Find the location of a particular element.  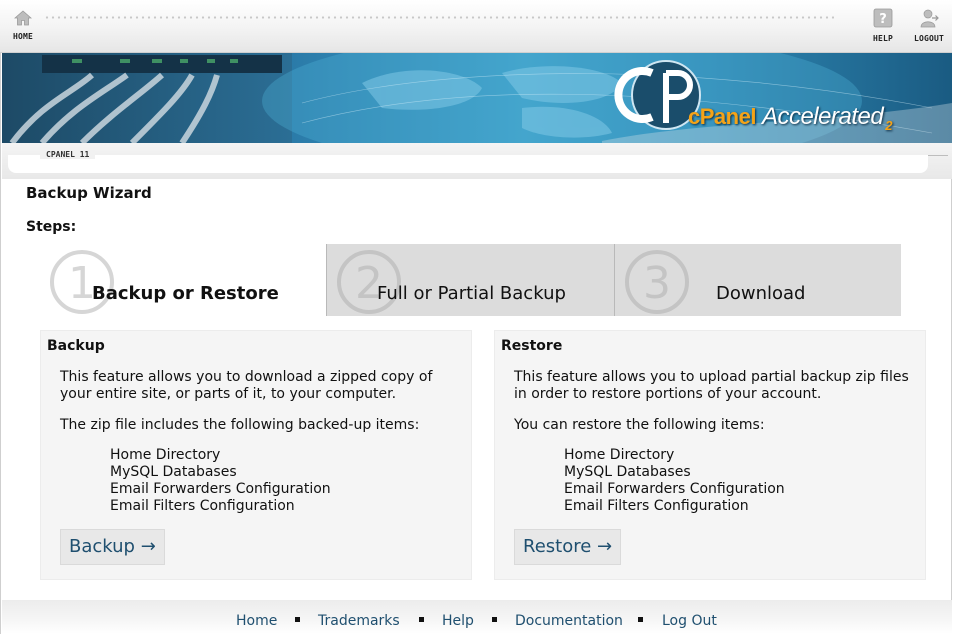

cpanel-brand: cPanel Accelerated 2 is located at coordinates (790, 118).